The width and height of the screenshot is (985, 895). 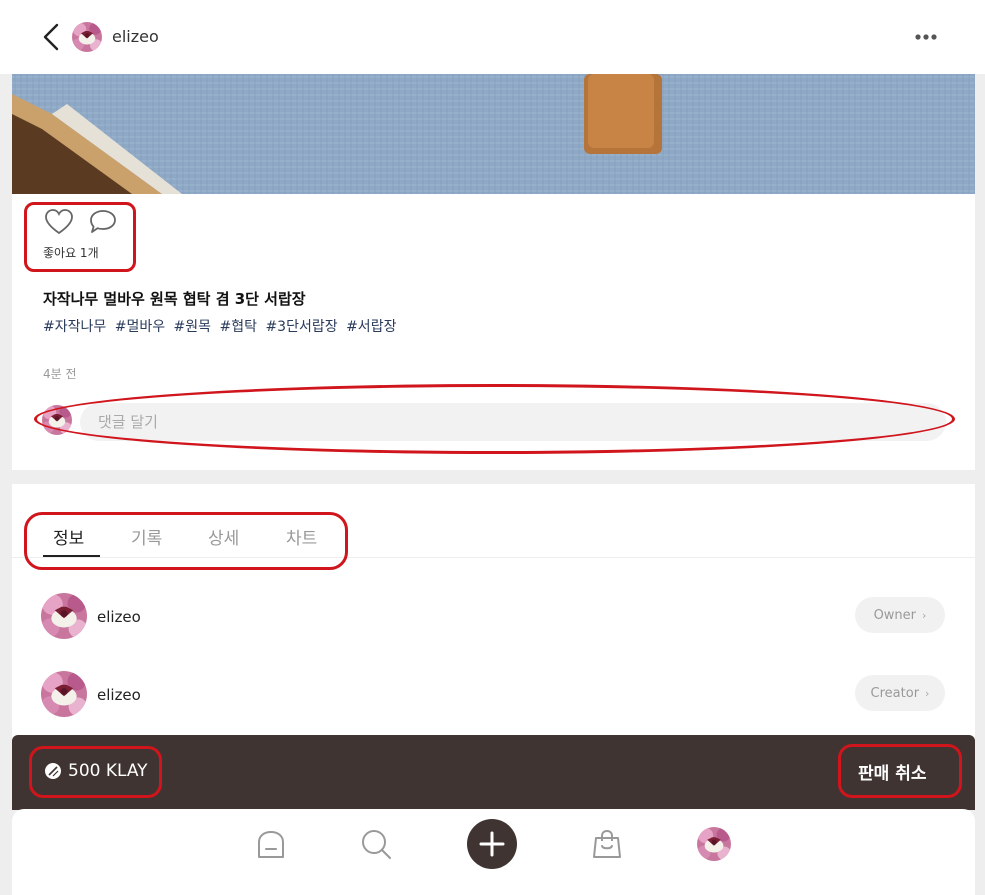 I want to click on username: elizeo, so click(x=135, y=36).